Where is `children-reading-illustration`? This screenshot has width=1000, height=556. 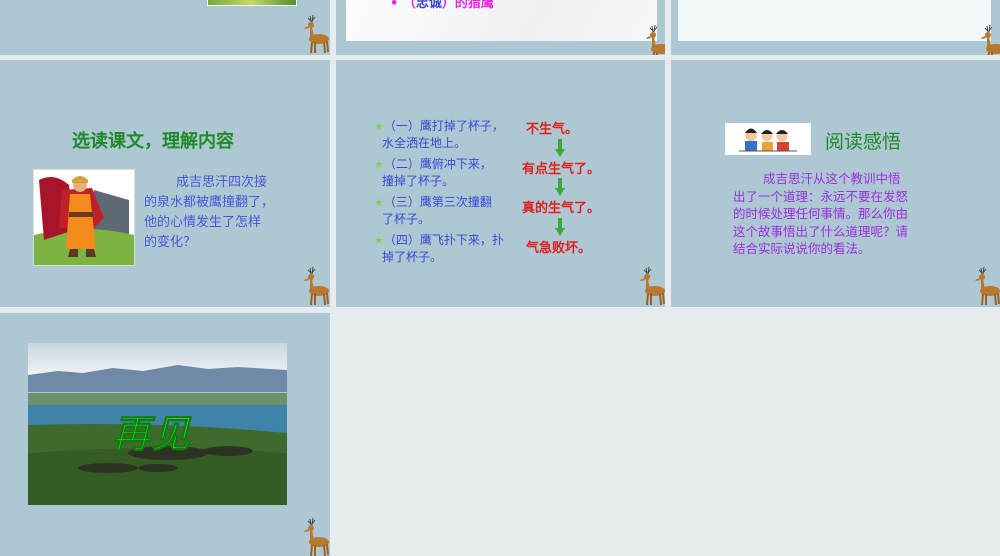 children-reading-illustration is located at coordinates (768, 139).